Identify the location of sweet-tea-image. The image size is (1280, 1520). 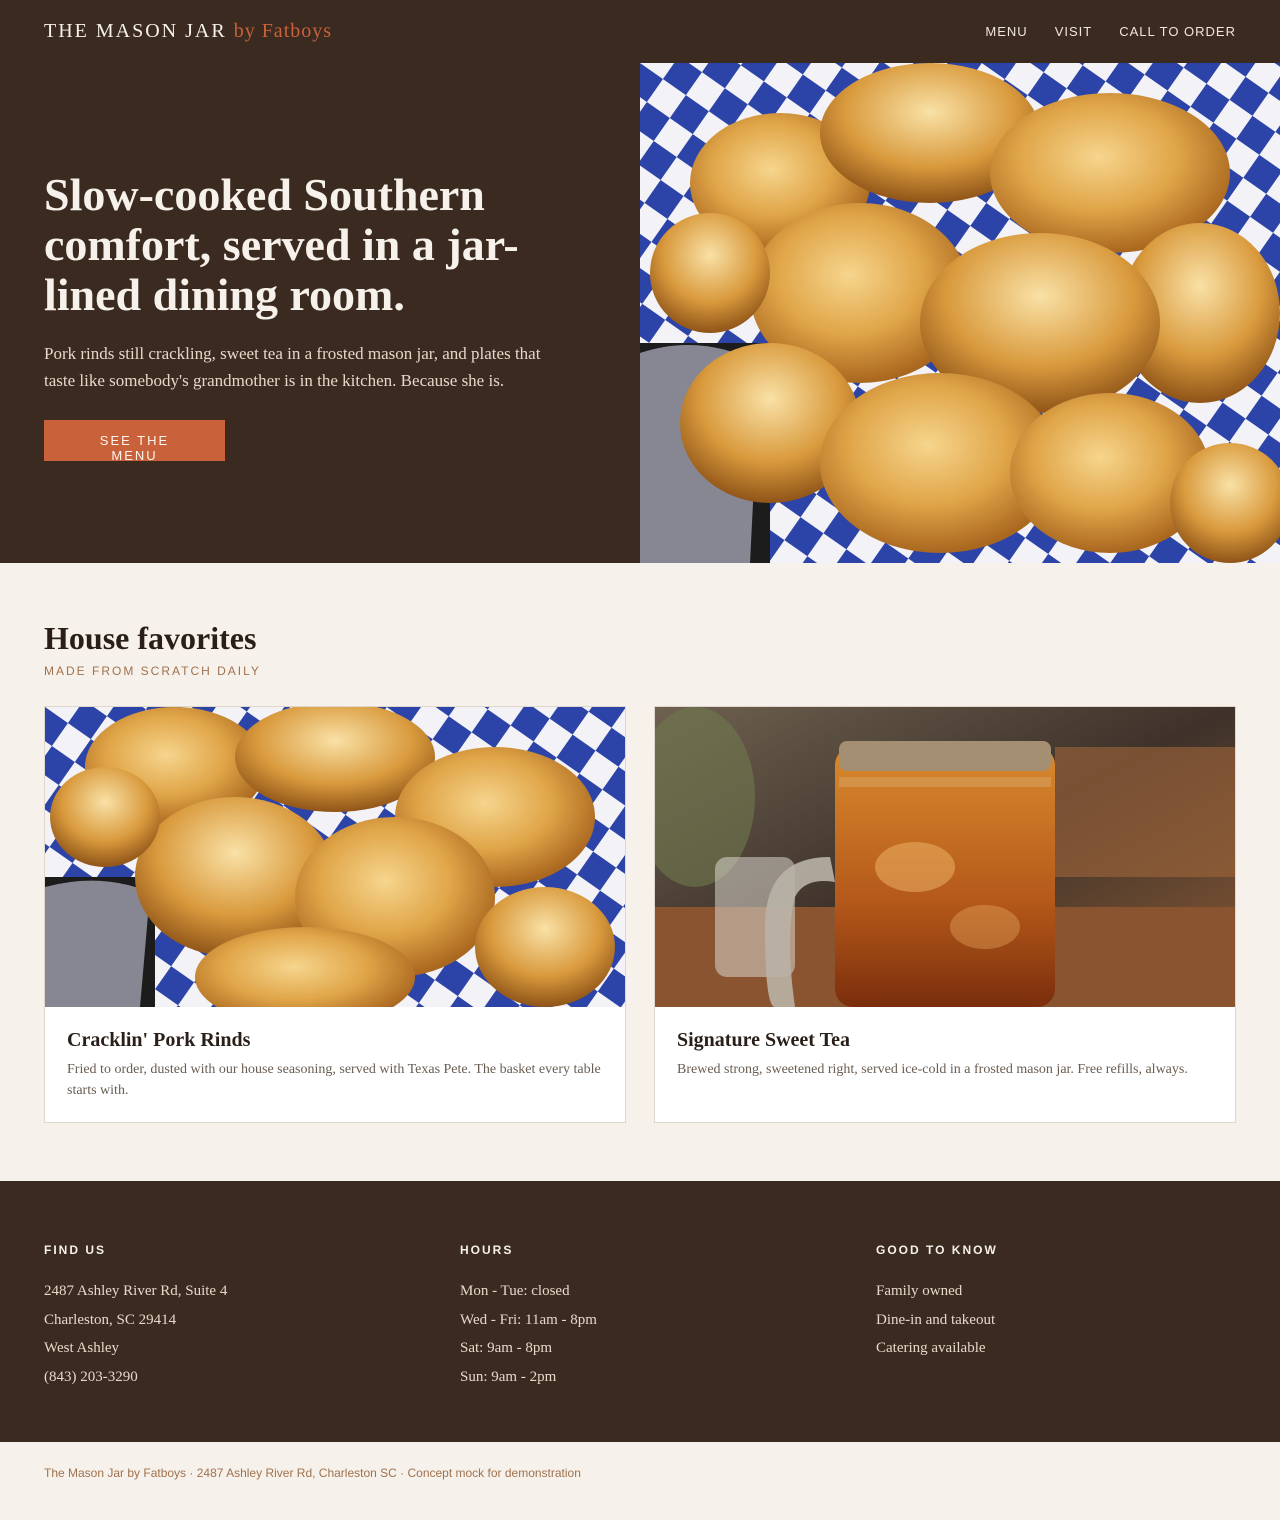
(945, 857).